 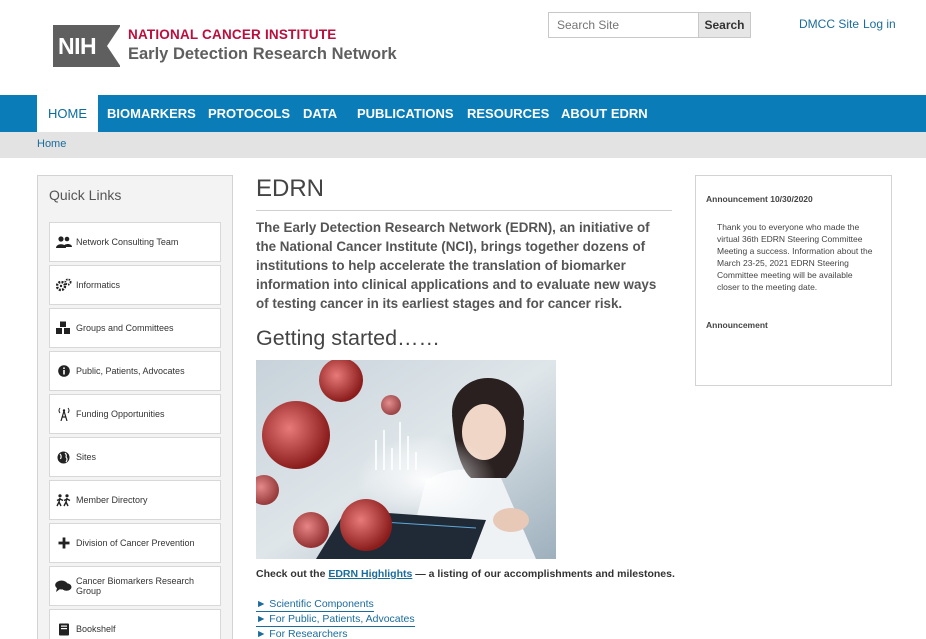 I want to click on users-icon, so click(x=63, y=242).